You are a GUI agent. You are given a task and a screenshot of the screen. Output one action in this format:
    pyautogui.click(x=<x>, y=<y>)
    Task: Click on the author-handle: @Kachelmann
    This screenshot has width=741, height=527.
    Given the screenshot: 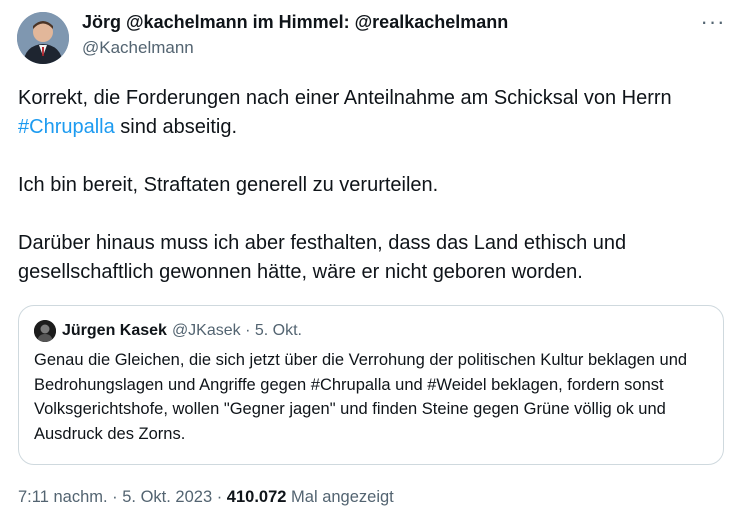 What is the action you would take?
    pyautogui.click(x=138, y=48)
    